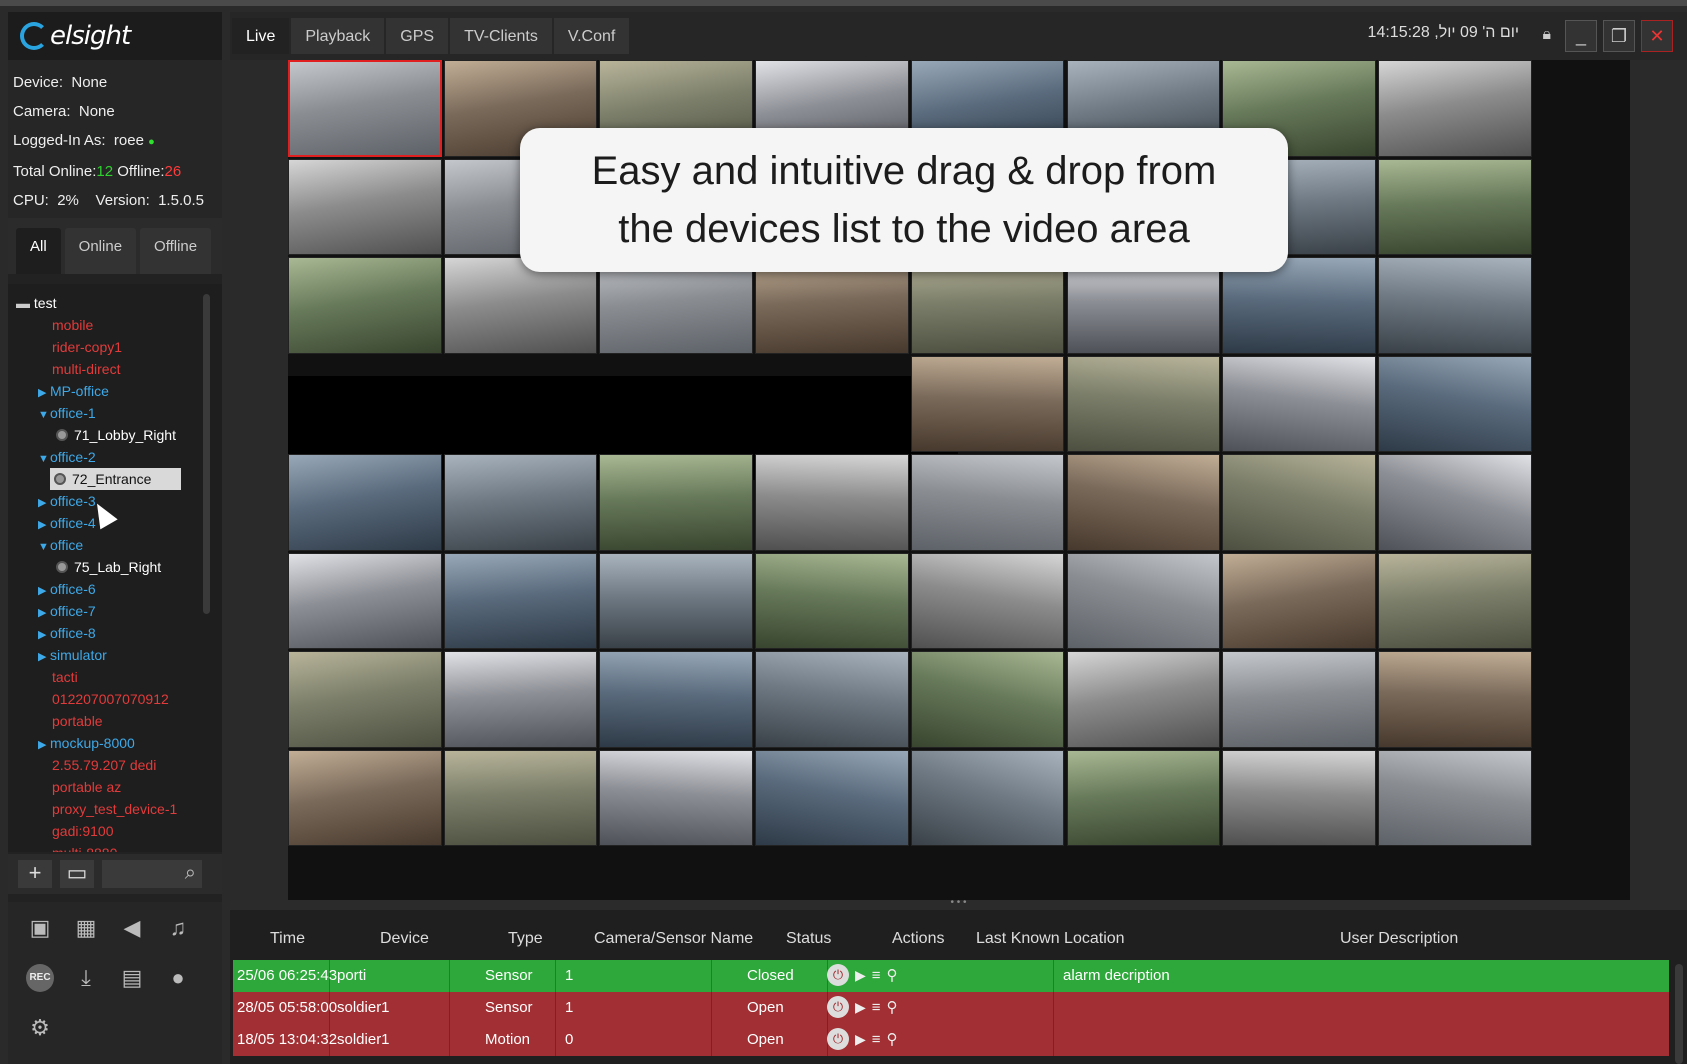 Image resolution: width=1687 pixels, height=1064 pixels. Describe the element at coordinates (417, 36) in the screenshot. I see `tab-gps: GPS` at that location.